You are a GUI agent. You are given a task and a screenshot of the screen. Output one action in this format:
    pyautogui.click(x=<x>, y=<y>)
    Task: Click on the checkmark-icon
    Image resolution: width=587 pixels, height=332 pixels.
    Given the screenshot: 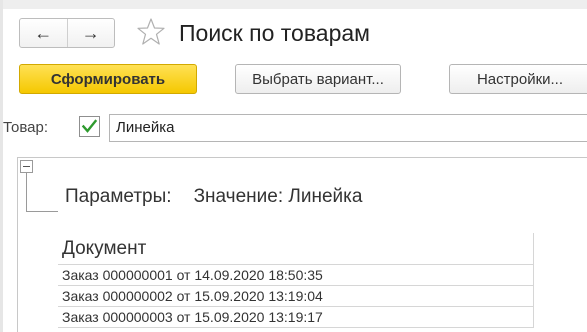 What is the action you would take?
    pyautogui.click(x=89, y=126)
    